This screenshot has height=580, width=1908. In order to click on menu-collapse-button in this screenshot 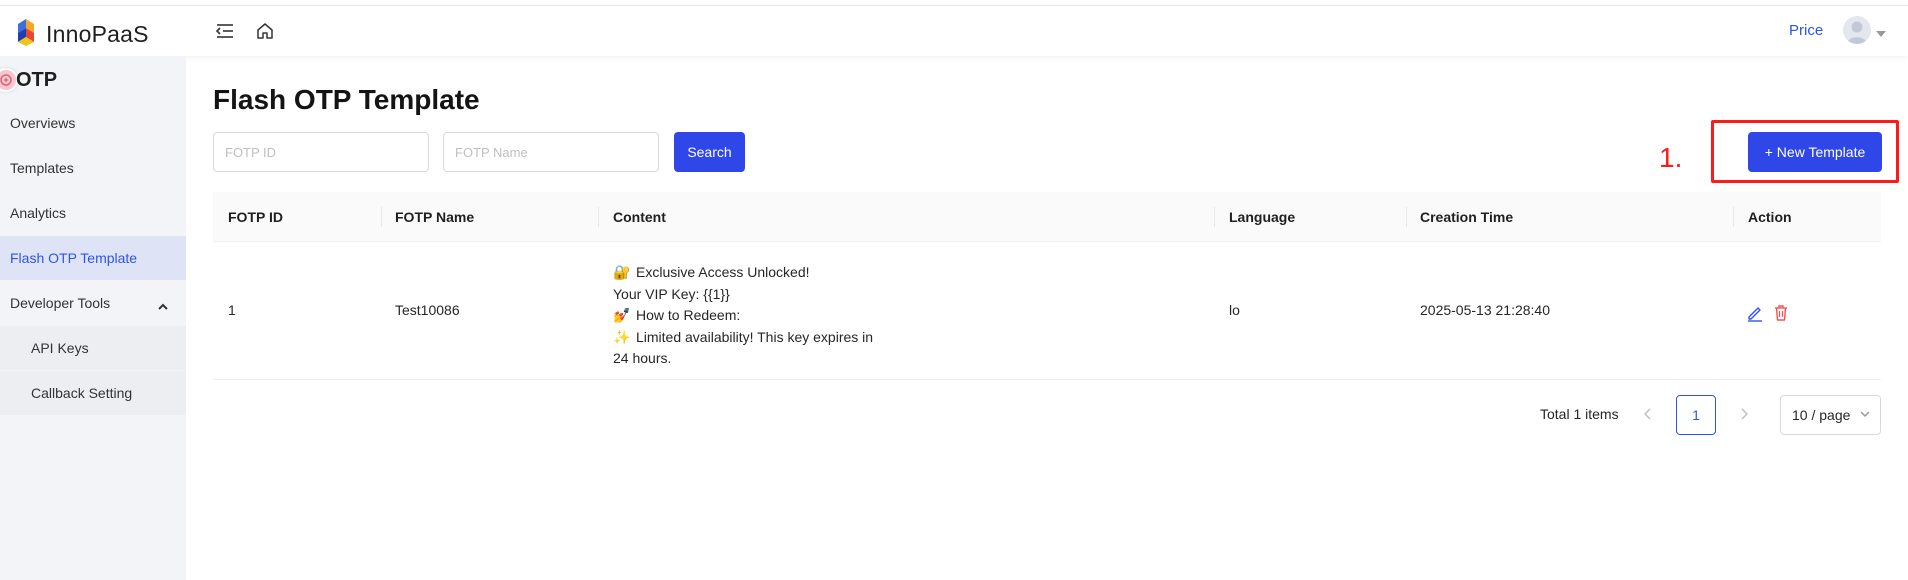, I will do `click(225, 31)`.